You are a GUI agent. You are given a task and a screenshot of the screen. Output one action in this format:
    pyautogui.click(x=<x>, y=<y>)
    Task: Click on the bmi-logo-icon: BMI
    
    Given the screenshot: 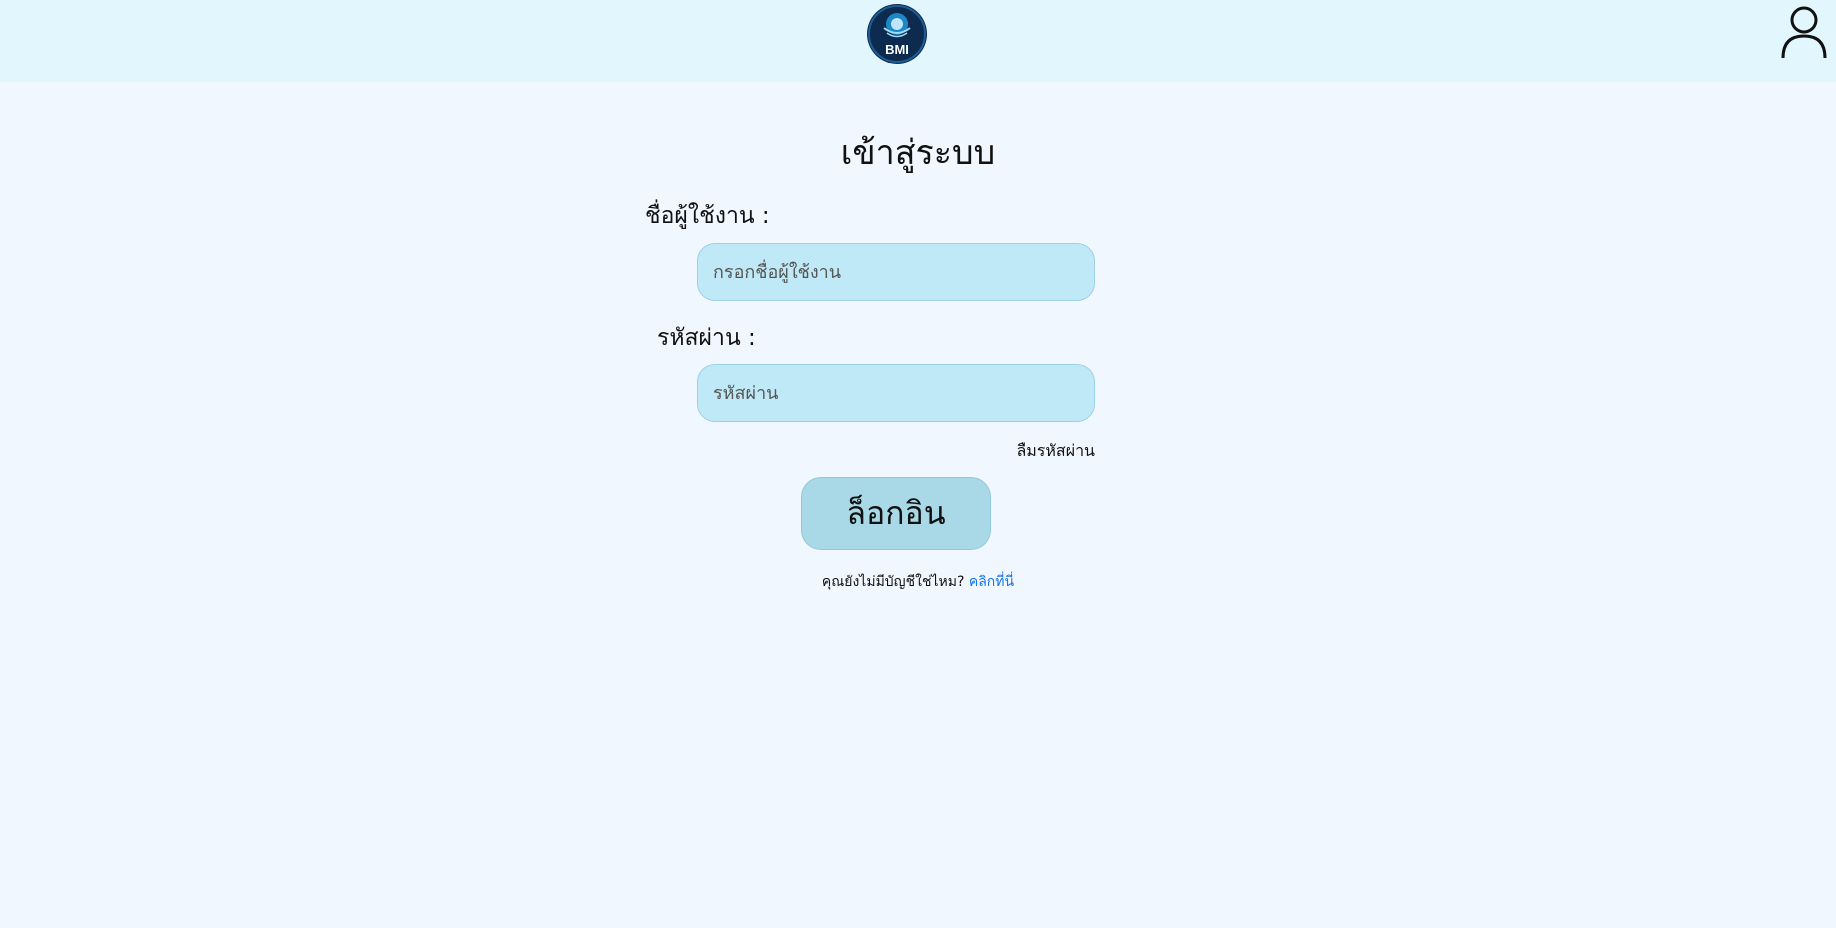 What is the action you would take?
    pyautogui.click(x=897, y=34)
    